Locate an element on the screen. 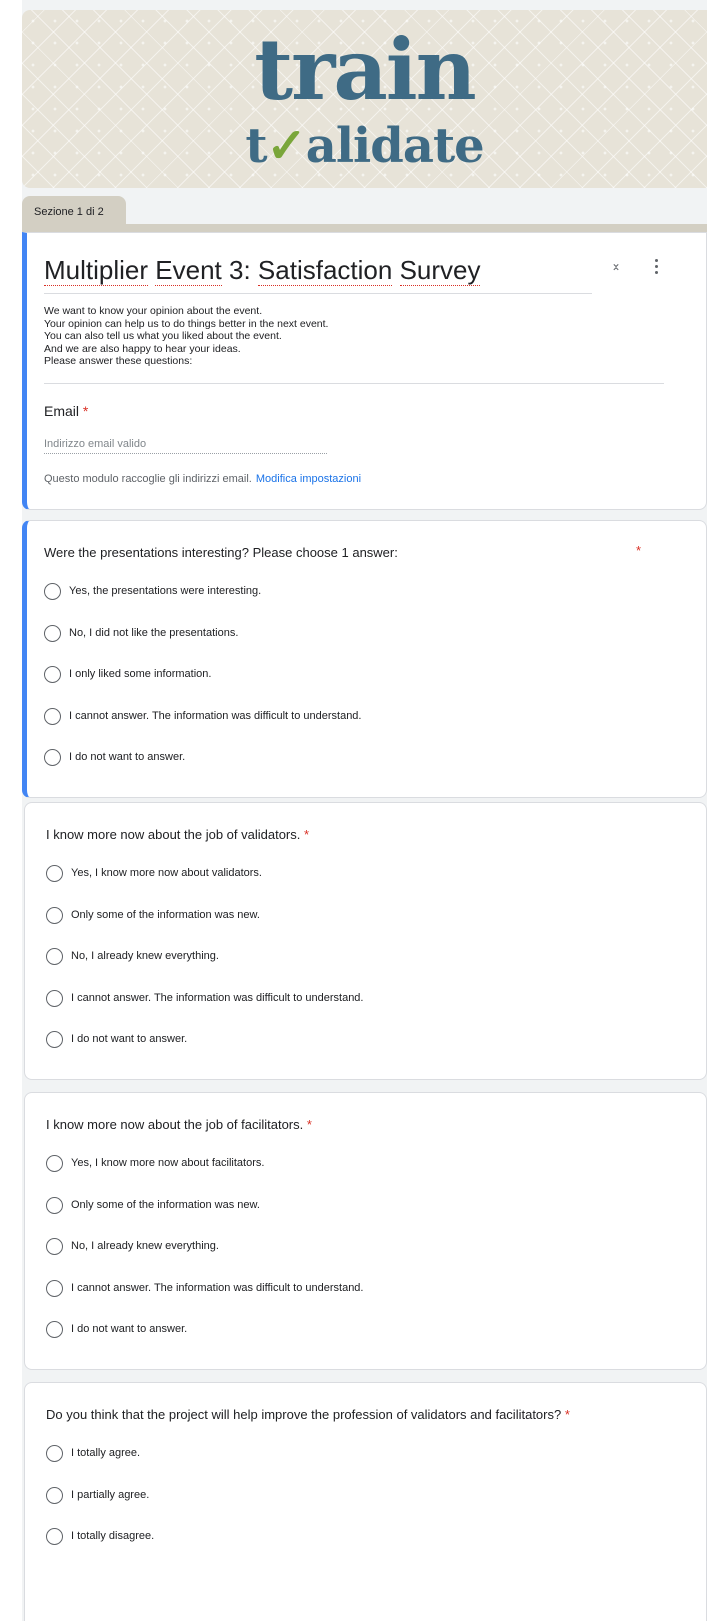  radio-option: No, I did not like the presentations. is located at coordinates (202, 645).